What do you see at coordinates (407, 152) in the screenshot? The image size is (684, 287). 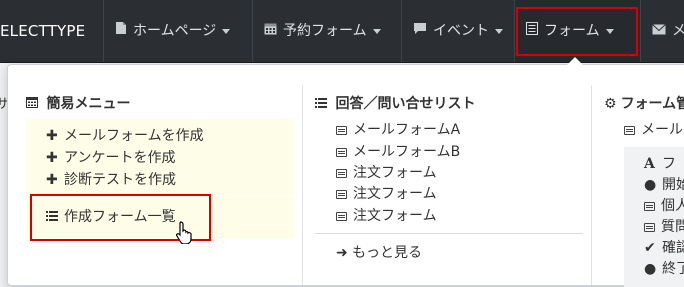 I see `answer-item-label: メールフォームB` at bounding box center [407, 152].